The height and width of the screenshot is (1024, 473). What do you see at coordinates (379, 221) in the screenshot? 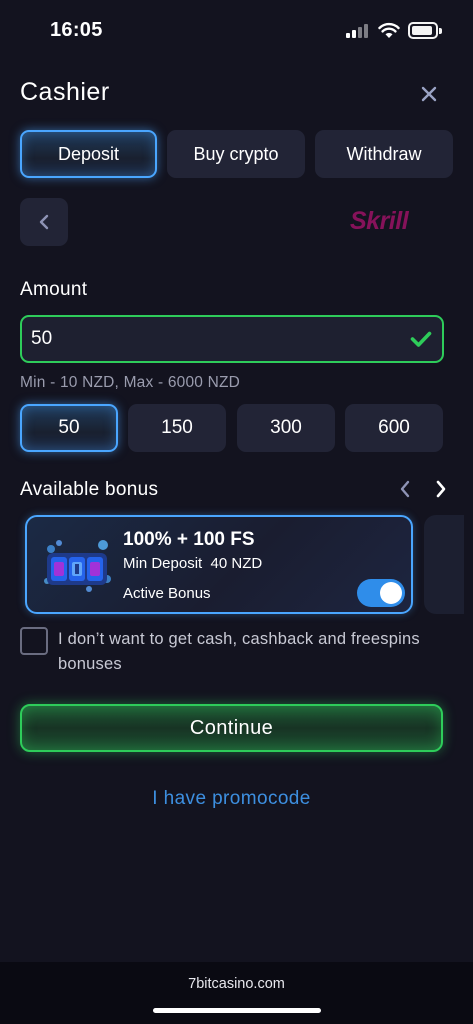
I see `skrill-logo: Skrill` at bounding box center [379, 221].